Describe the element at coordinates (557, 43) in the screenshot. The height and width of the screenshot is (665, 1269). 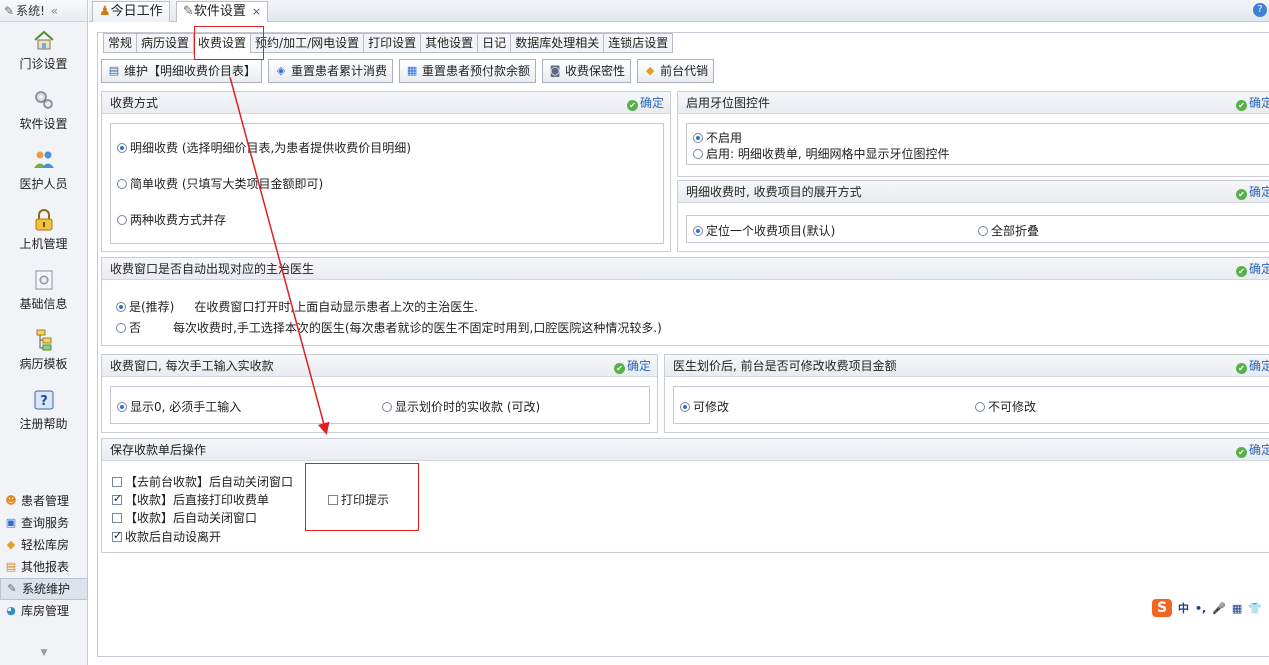
I see `subtab-database: 数据库处理相关` at that location.